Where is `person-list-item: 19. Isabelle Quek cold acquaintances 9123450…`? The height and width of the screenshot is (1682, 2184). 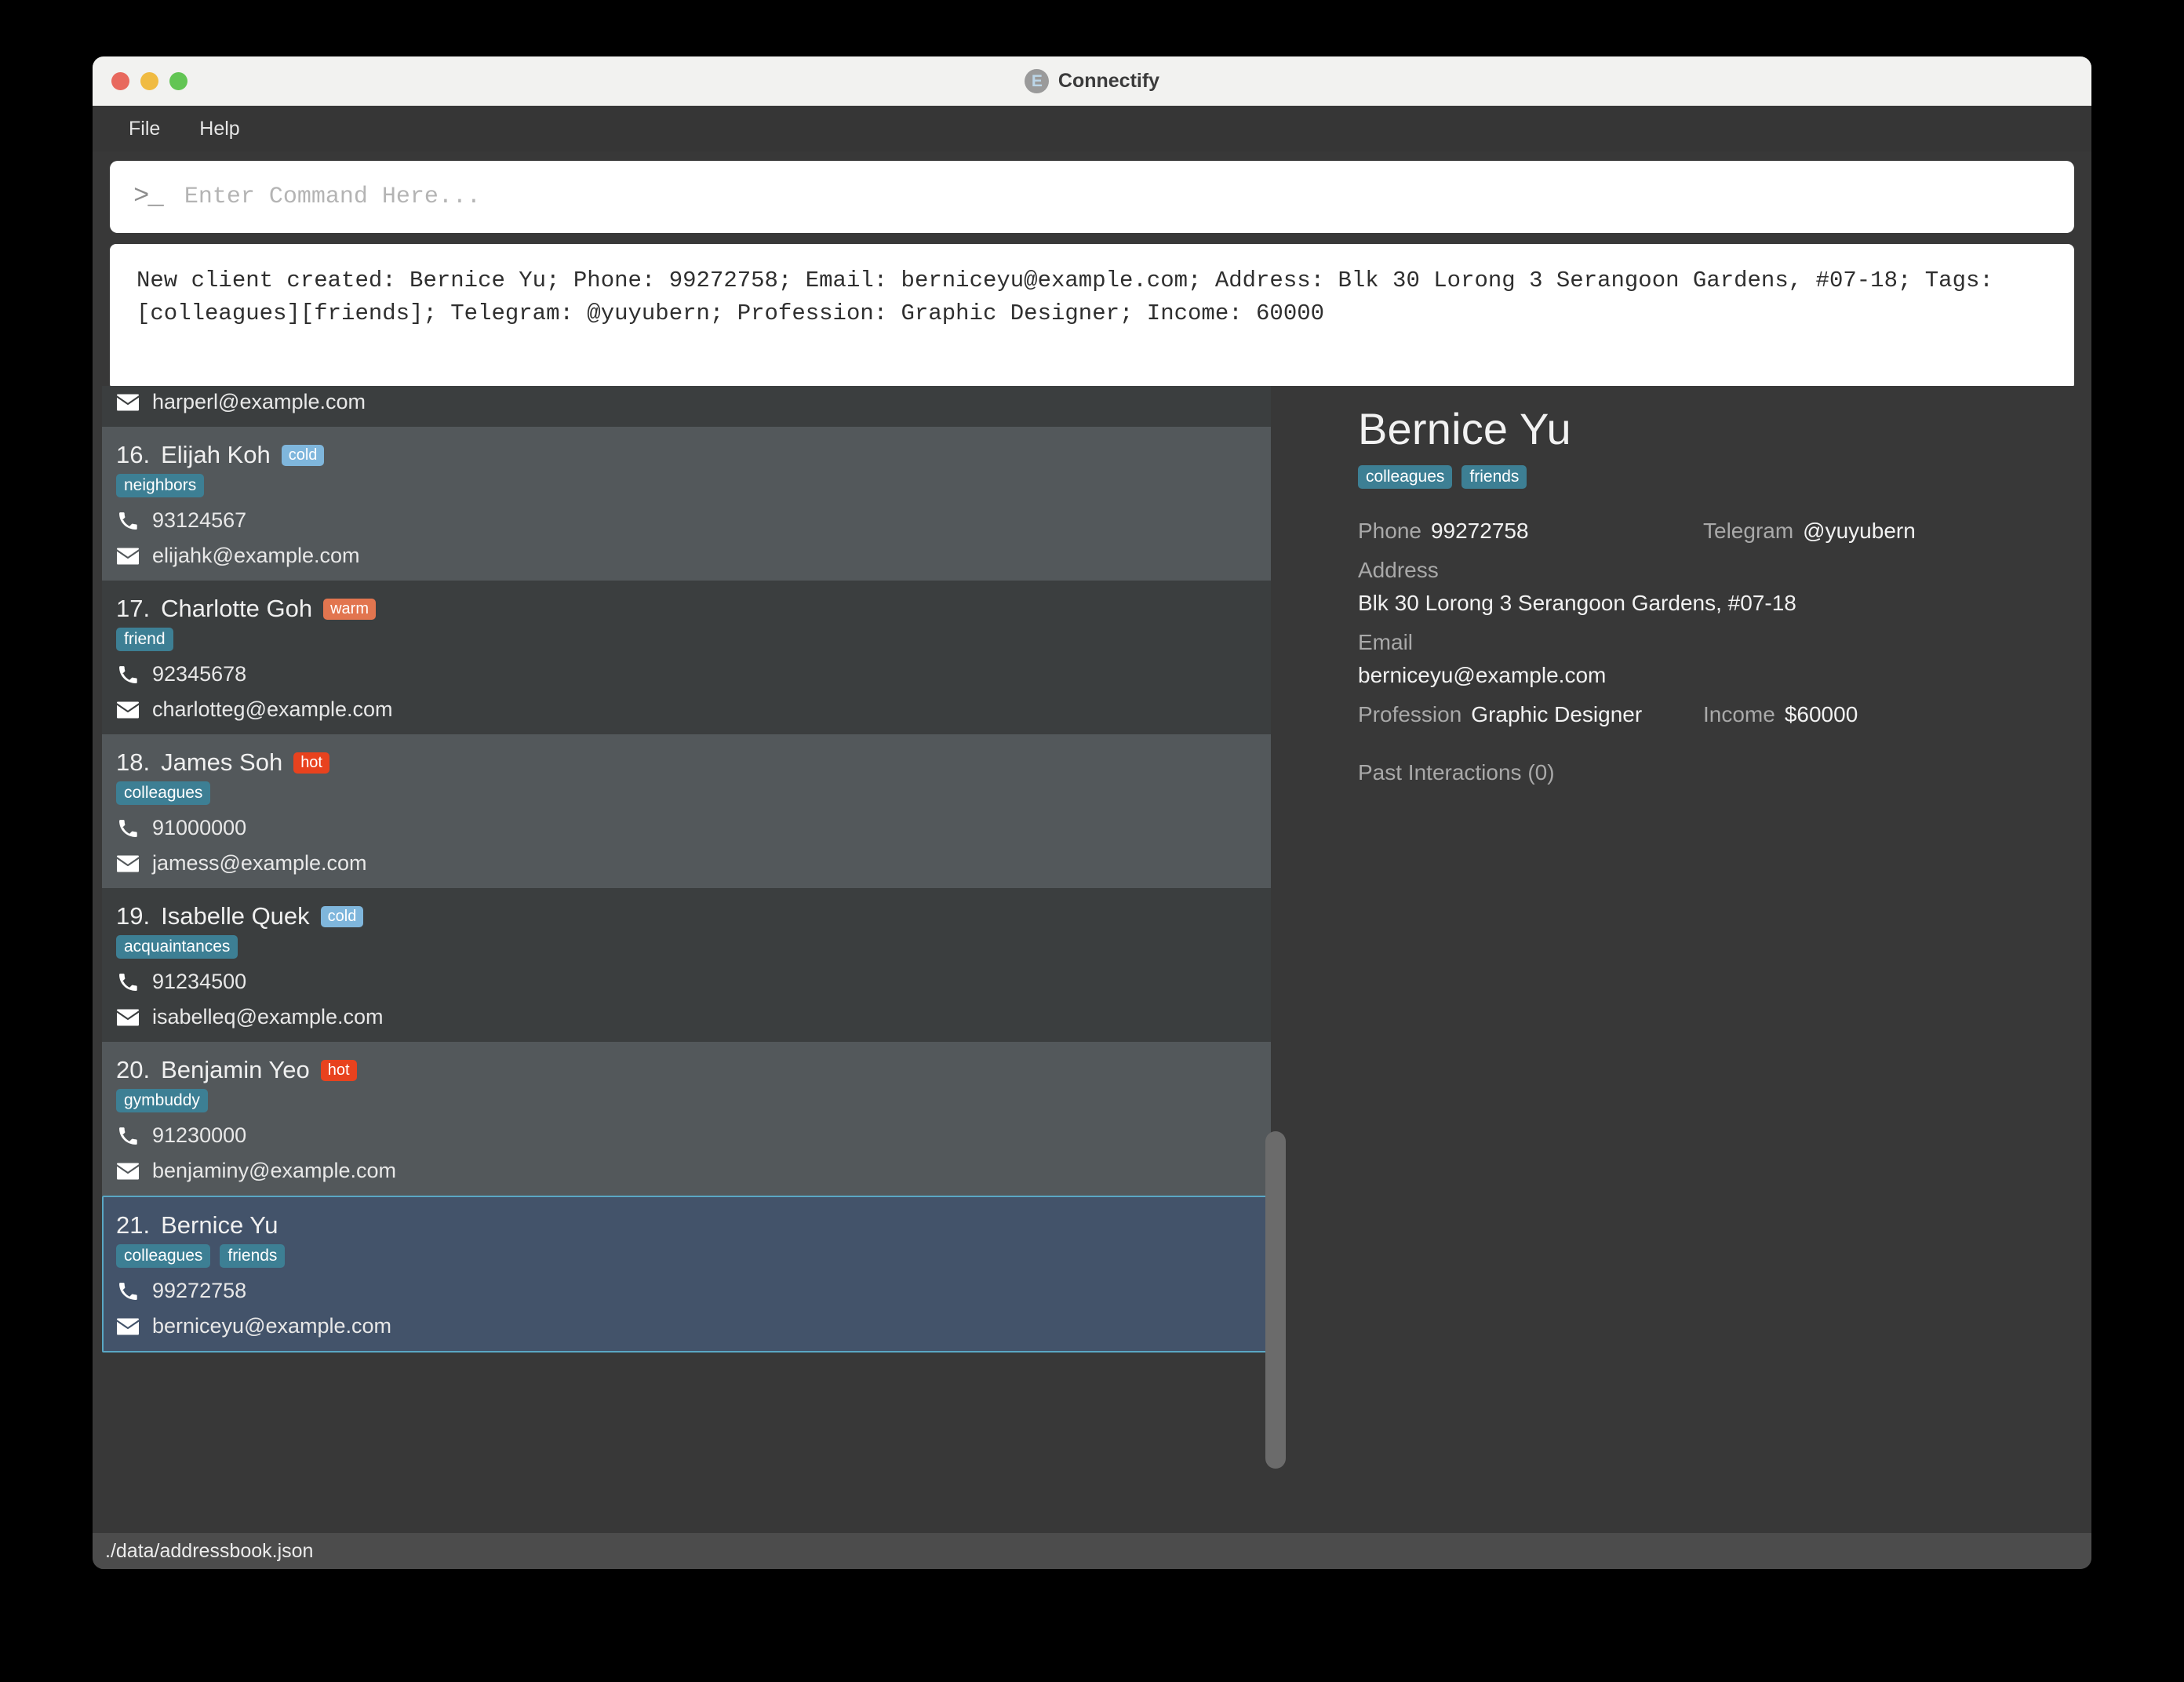
person-list-item: 19. Isabelle Quek cold acquaintances 9123450… is located at coordinates (686, 965).